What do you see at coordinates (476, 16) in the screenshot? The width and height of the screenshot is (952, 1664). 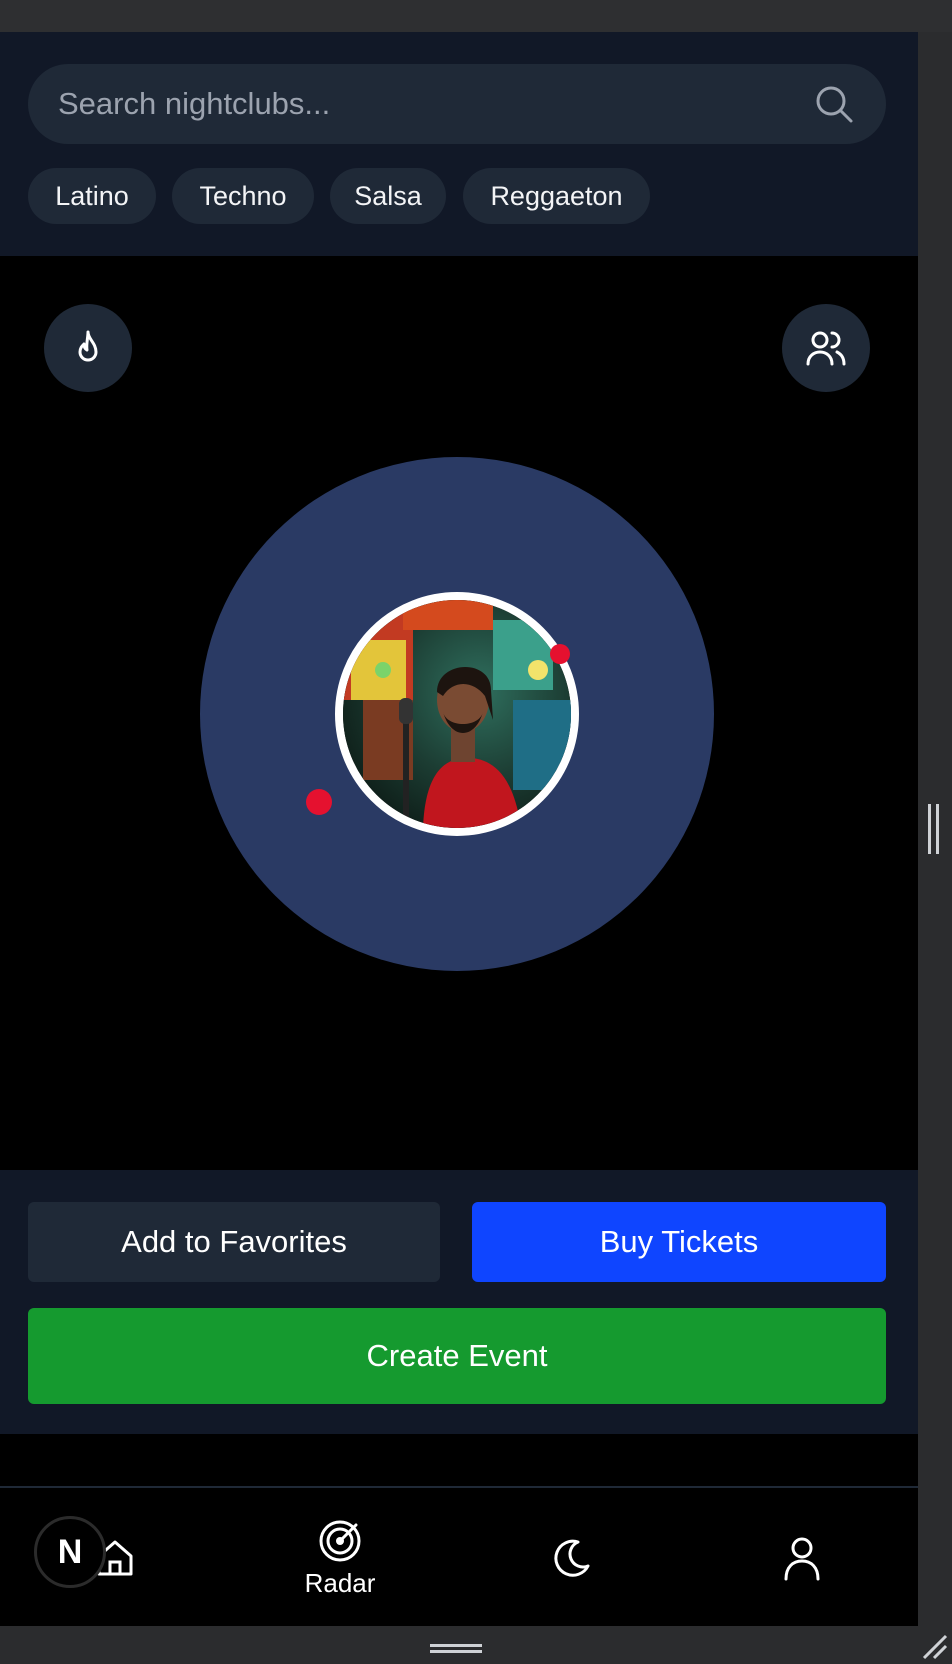 I see `window-top-bar` at bounding box center [476, 16].